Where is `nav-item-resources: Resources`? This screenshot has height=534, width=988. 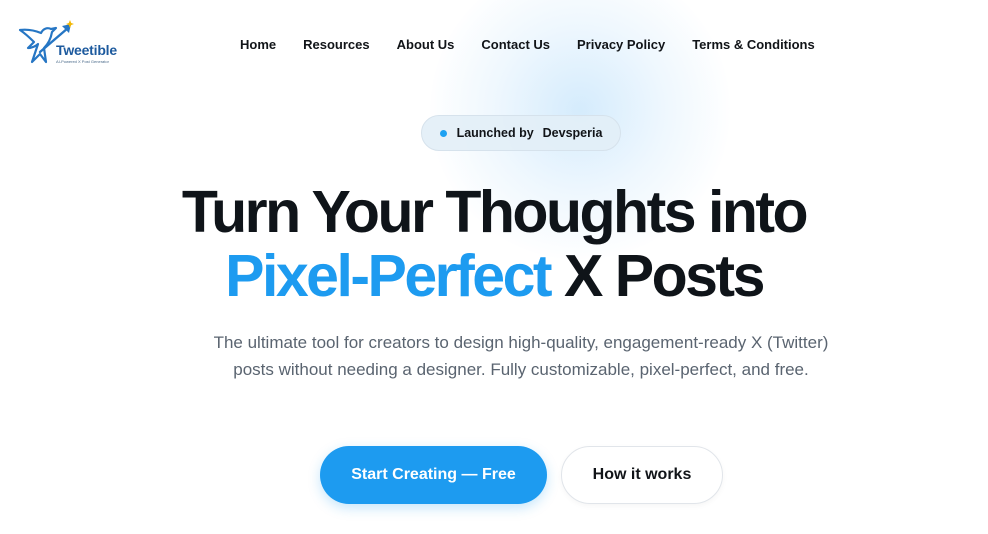
nav-item-resources: Resources is located at coordinates (336, 44).